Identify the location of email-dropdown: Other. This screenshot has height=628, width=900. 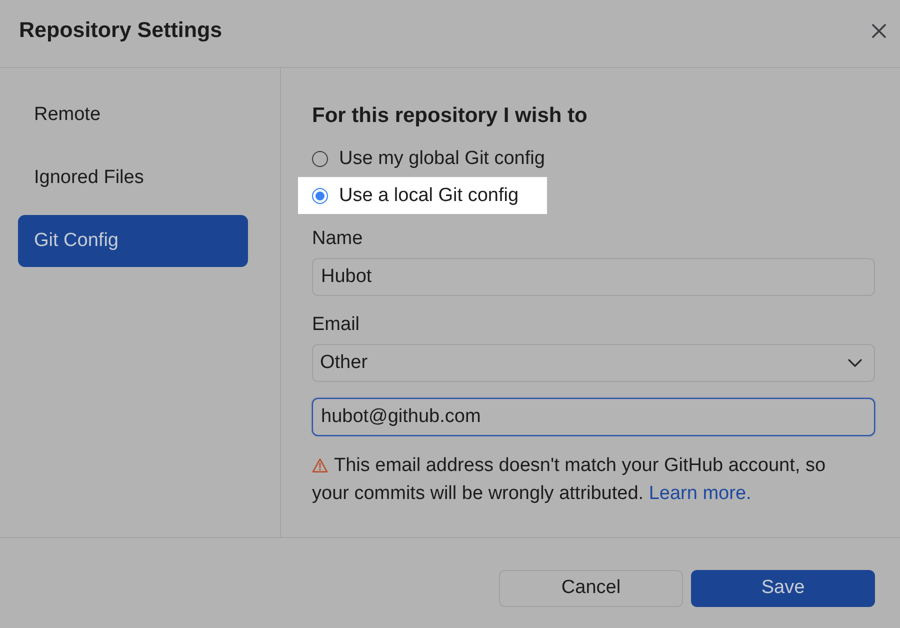
(593, 363).